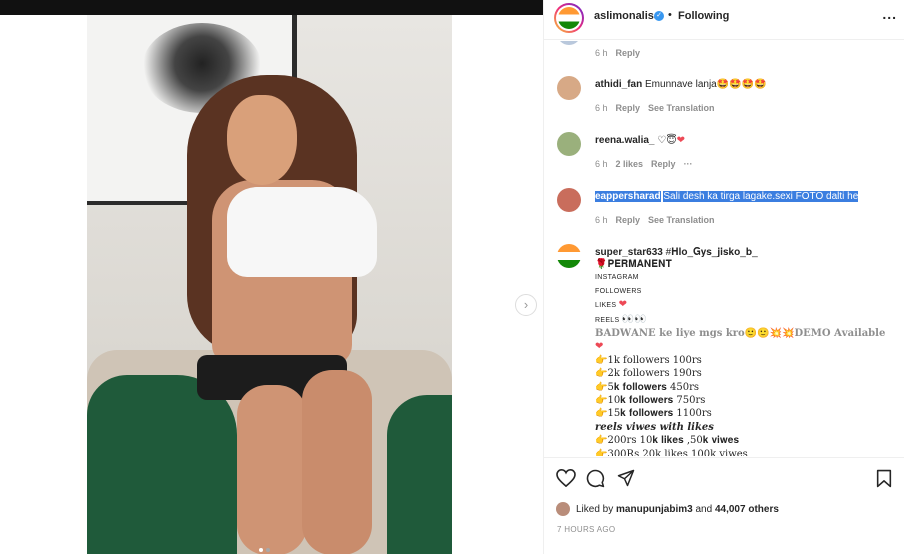 This screenshot has width=904, height=554. Describe the element at coordinates (262, 140) in the screenshot. I see `face` at that location.